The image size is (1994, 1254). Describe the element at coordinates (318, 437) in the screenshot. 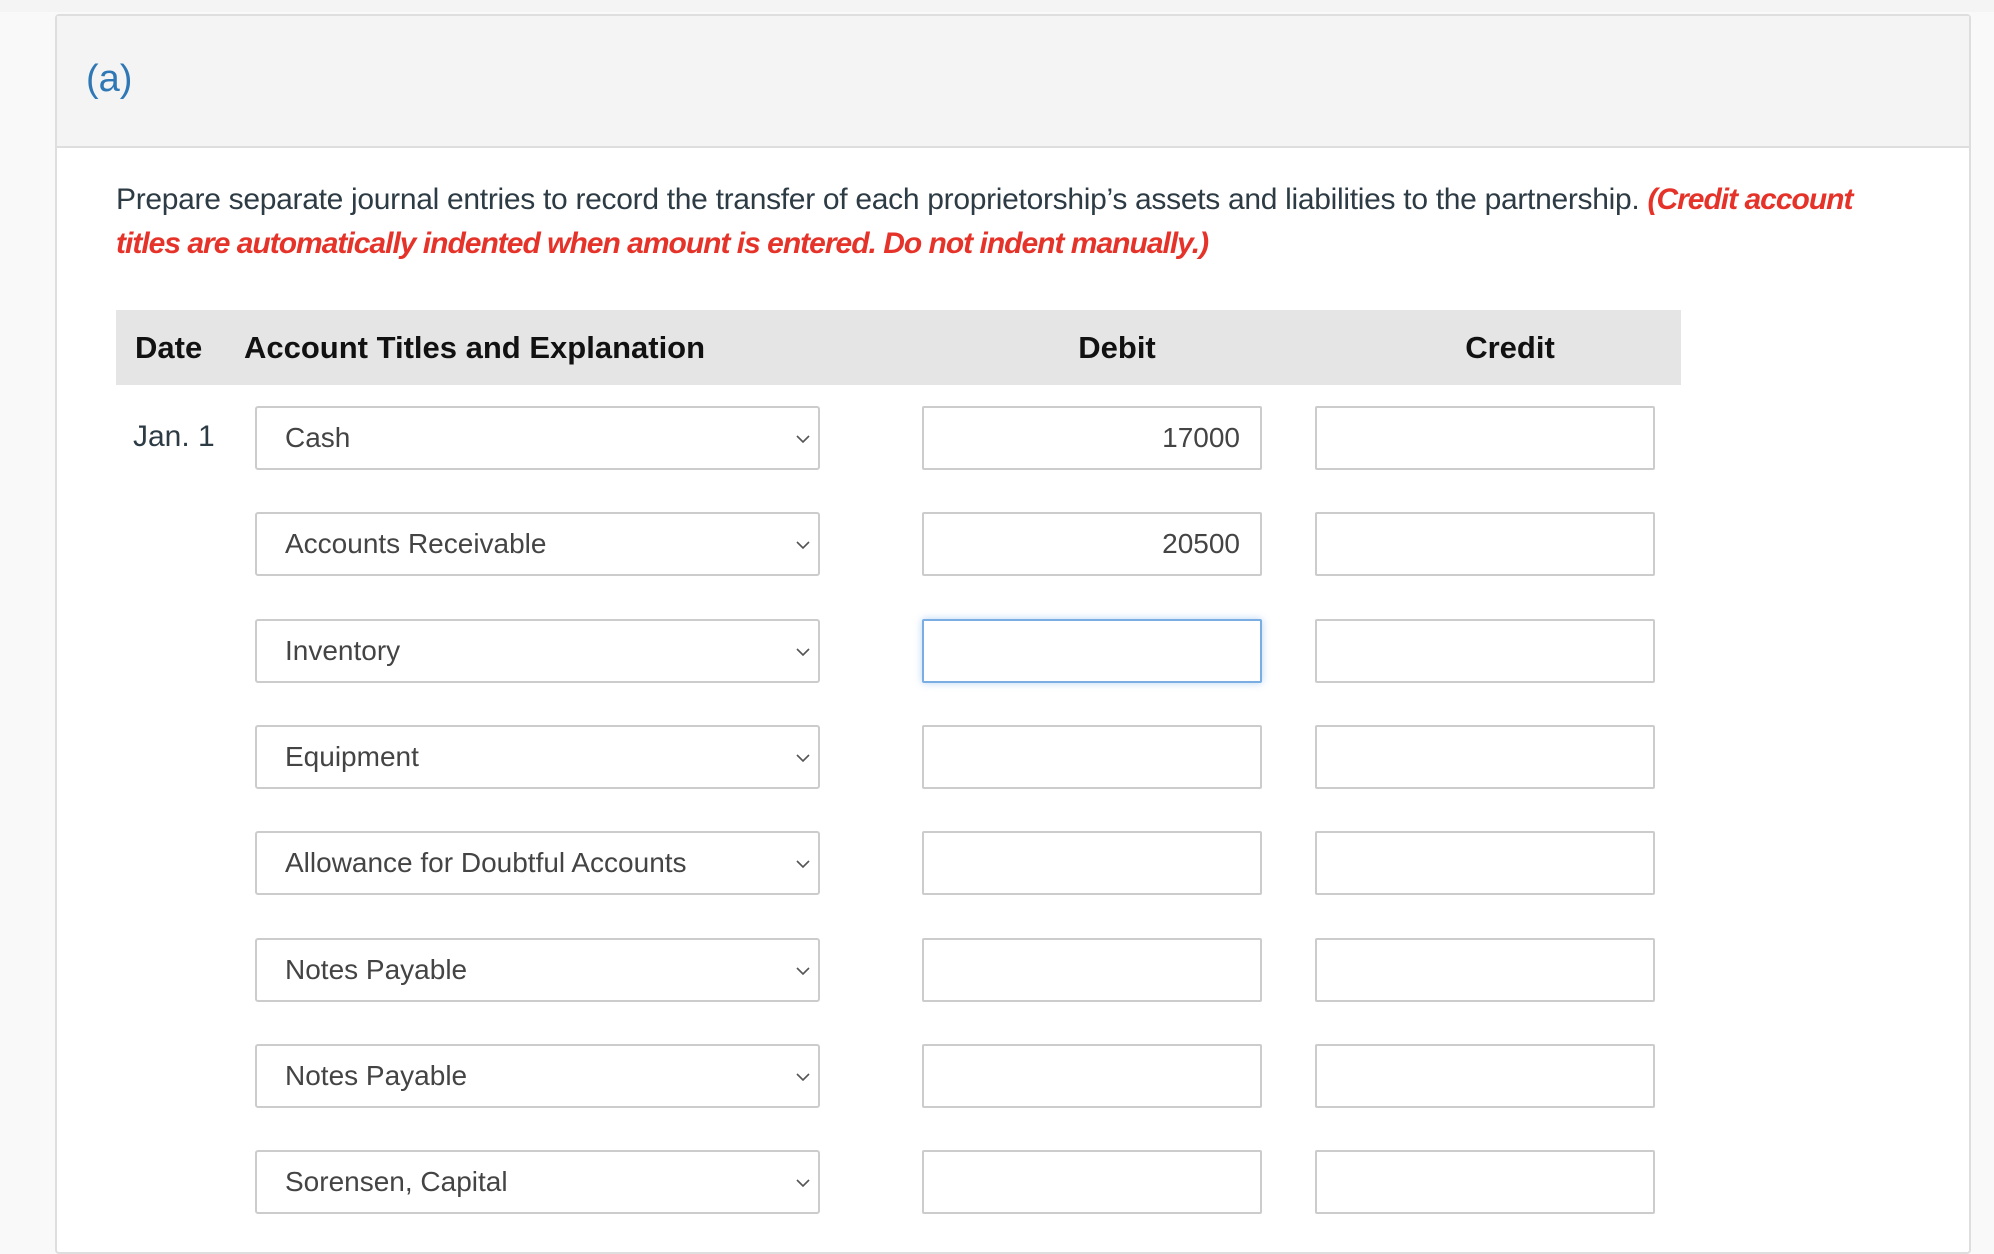

I see `account-select-value: Cash` at that location.